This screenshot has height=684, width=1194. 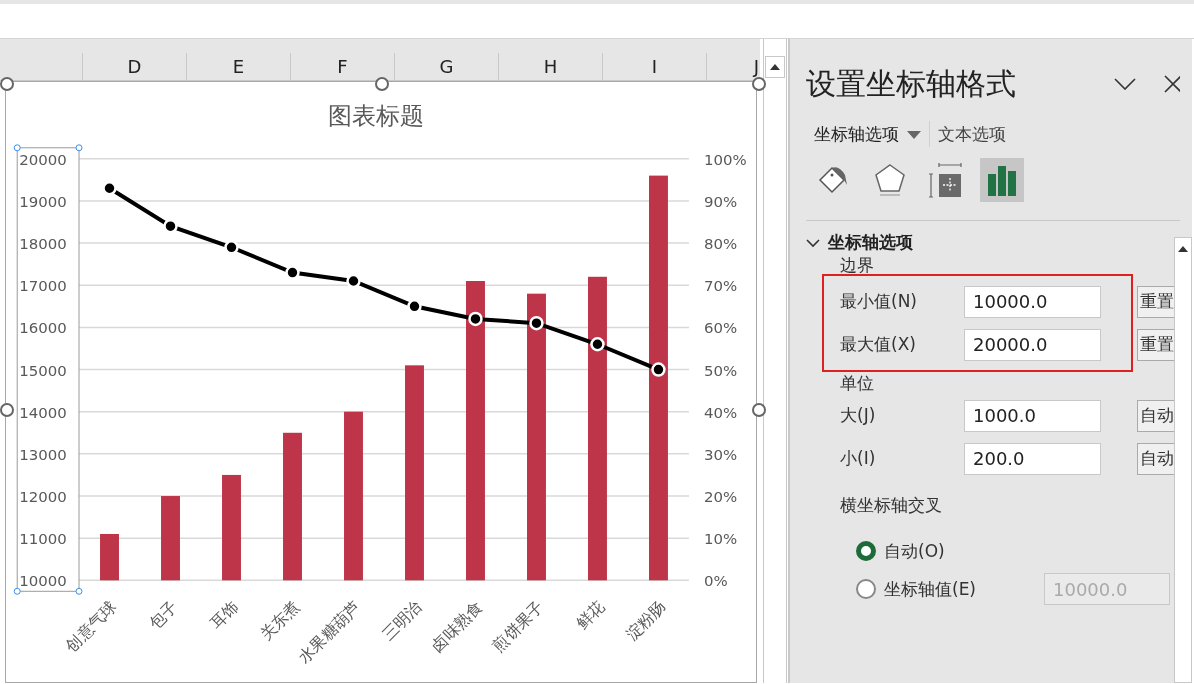 I want to click on icon-tab, so click(x=1002, y=180).